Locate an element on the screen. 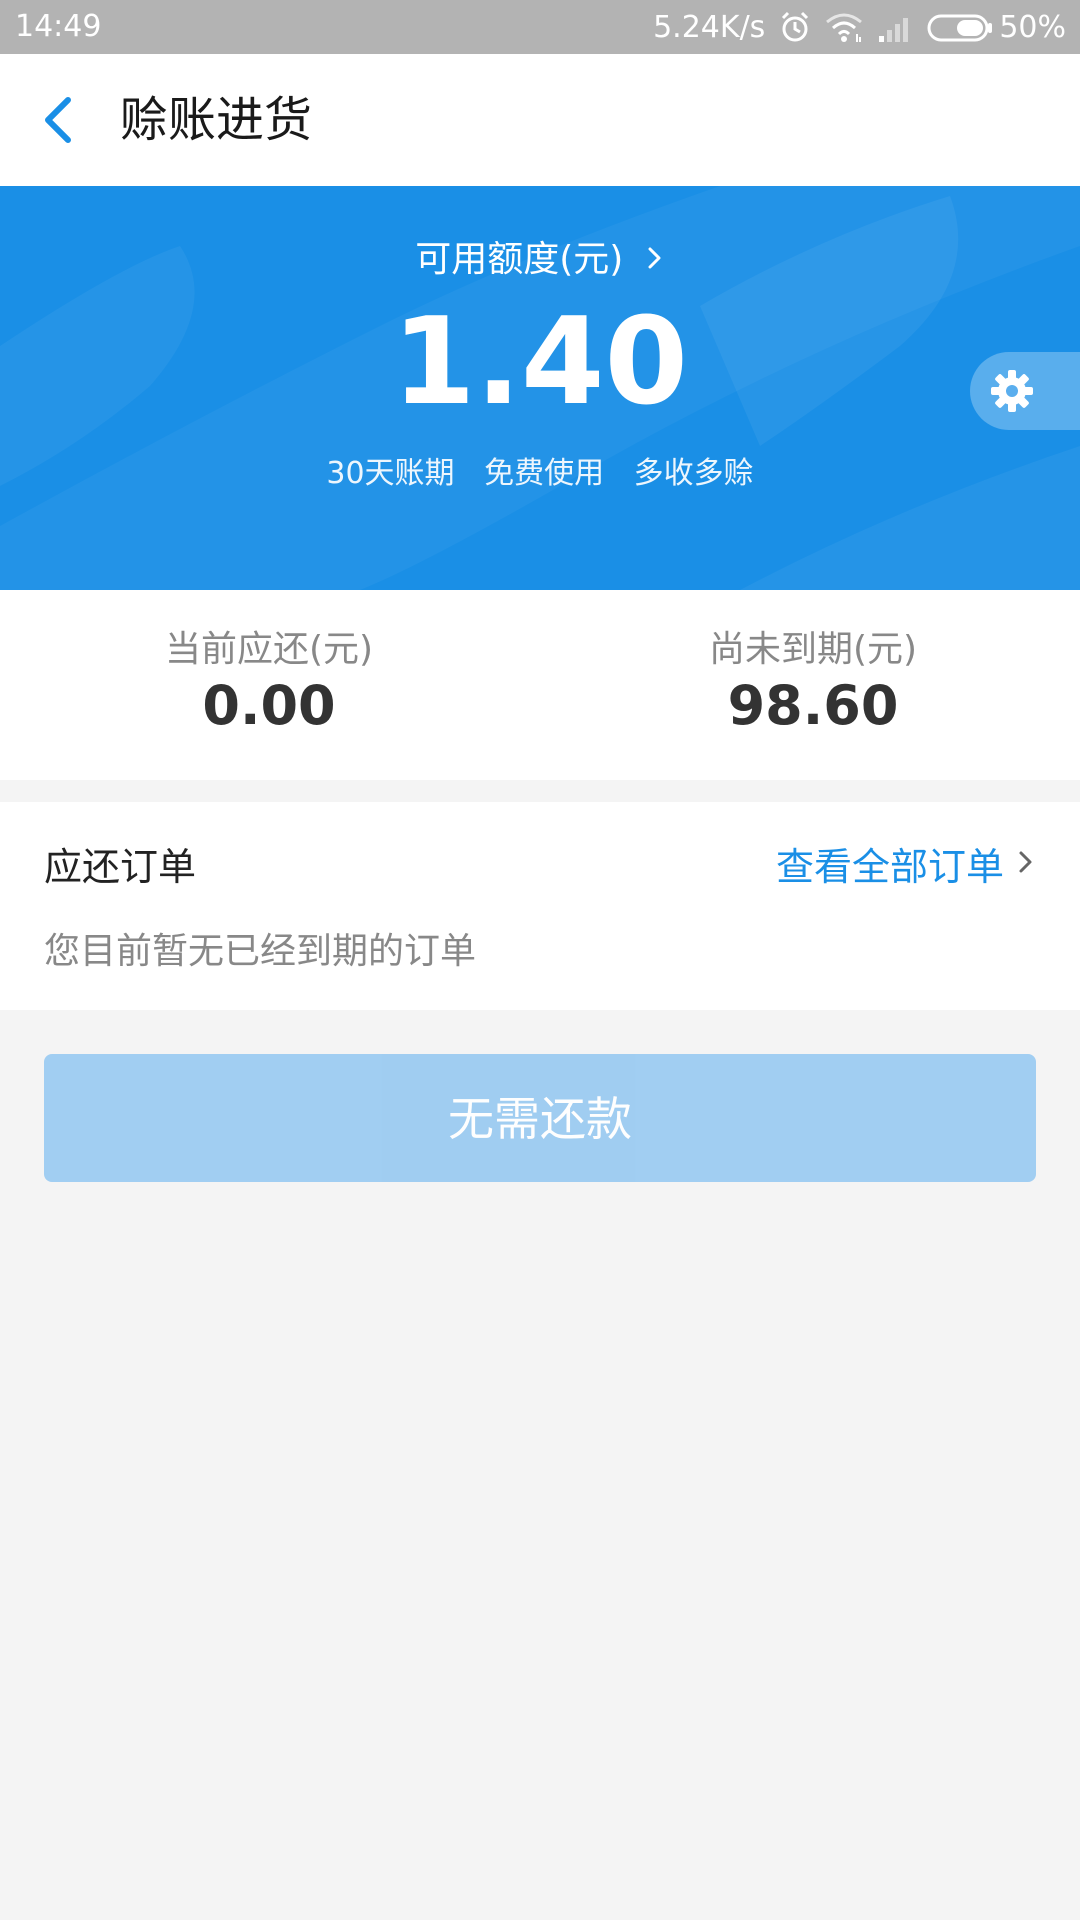 The image size is (1080, 1920). settings-button is located at coordinates (1025, 391).